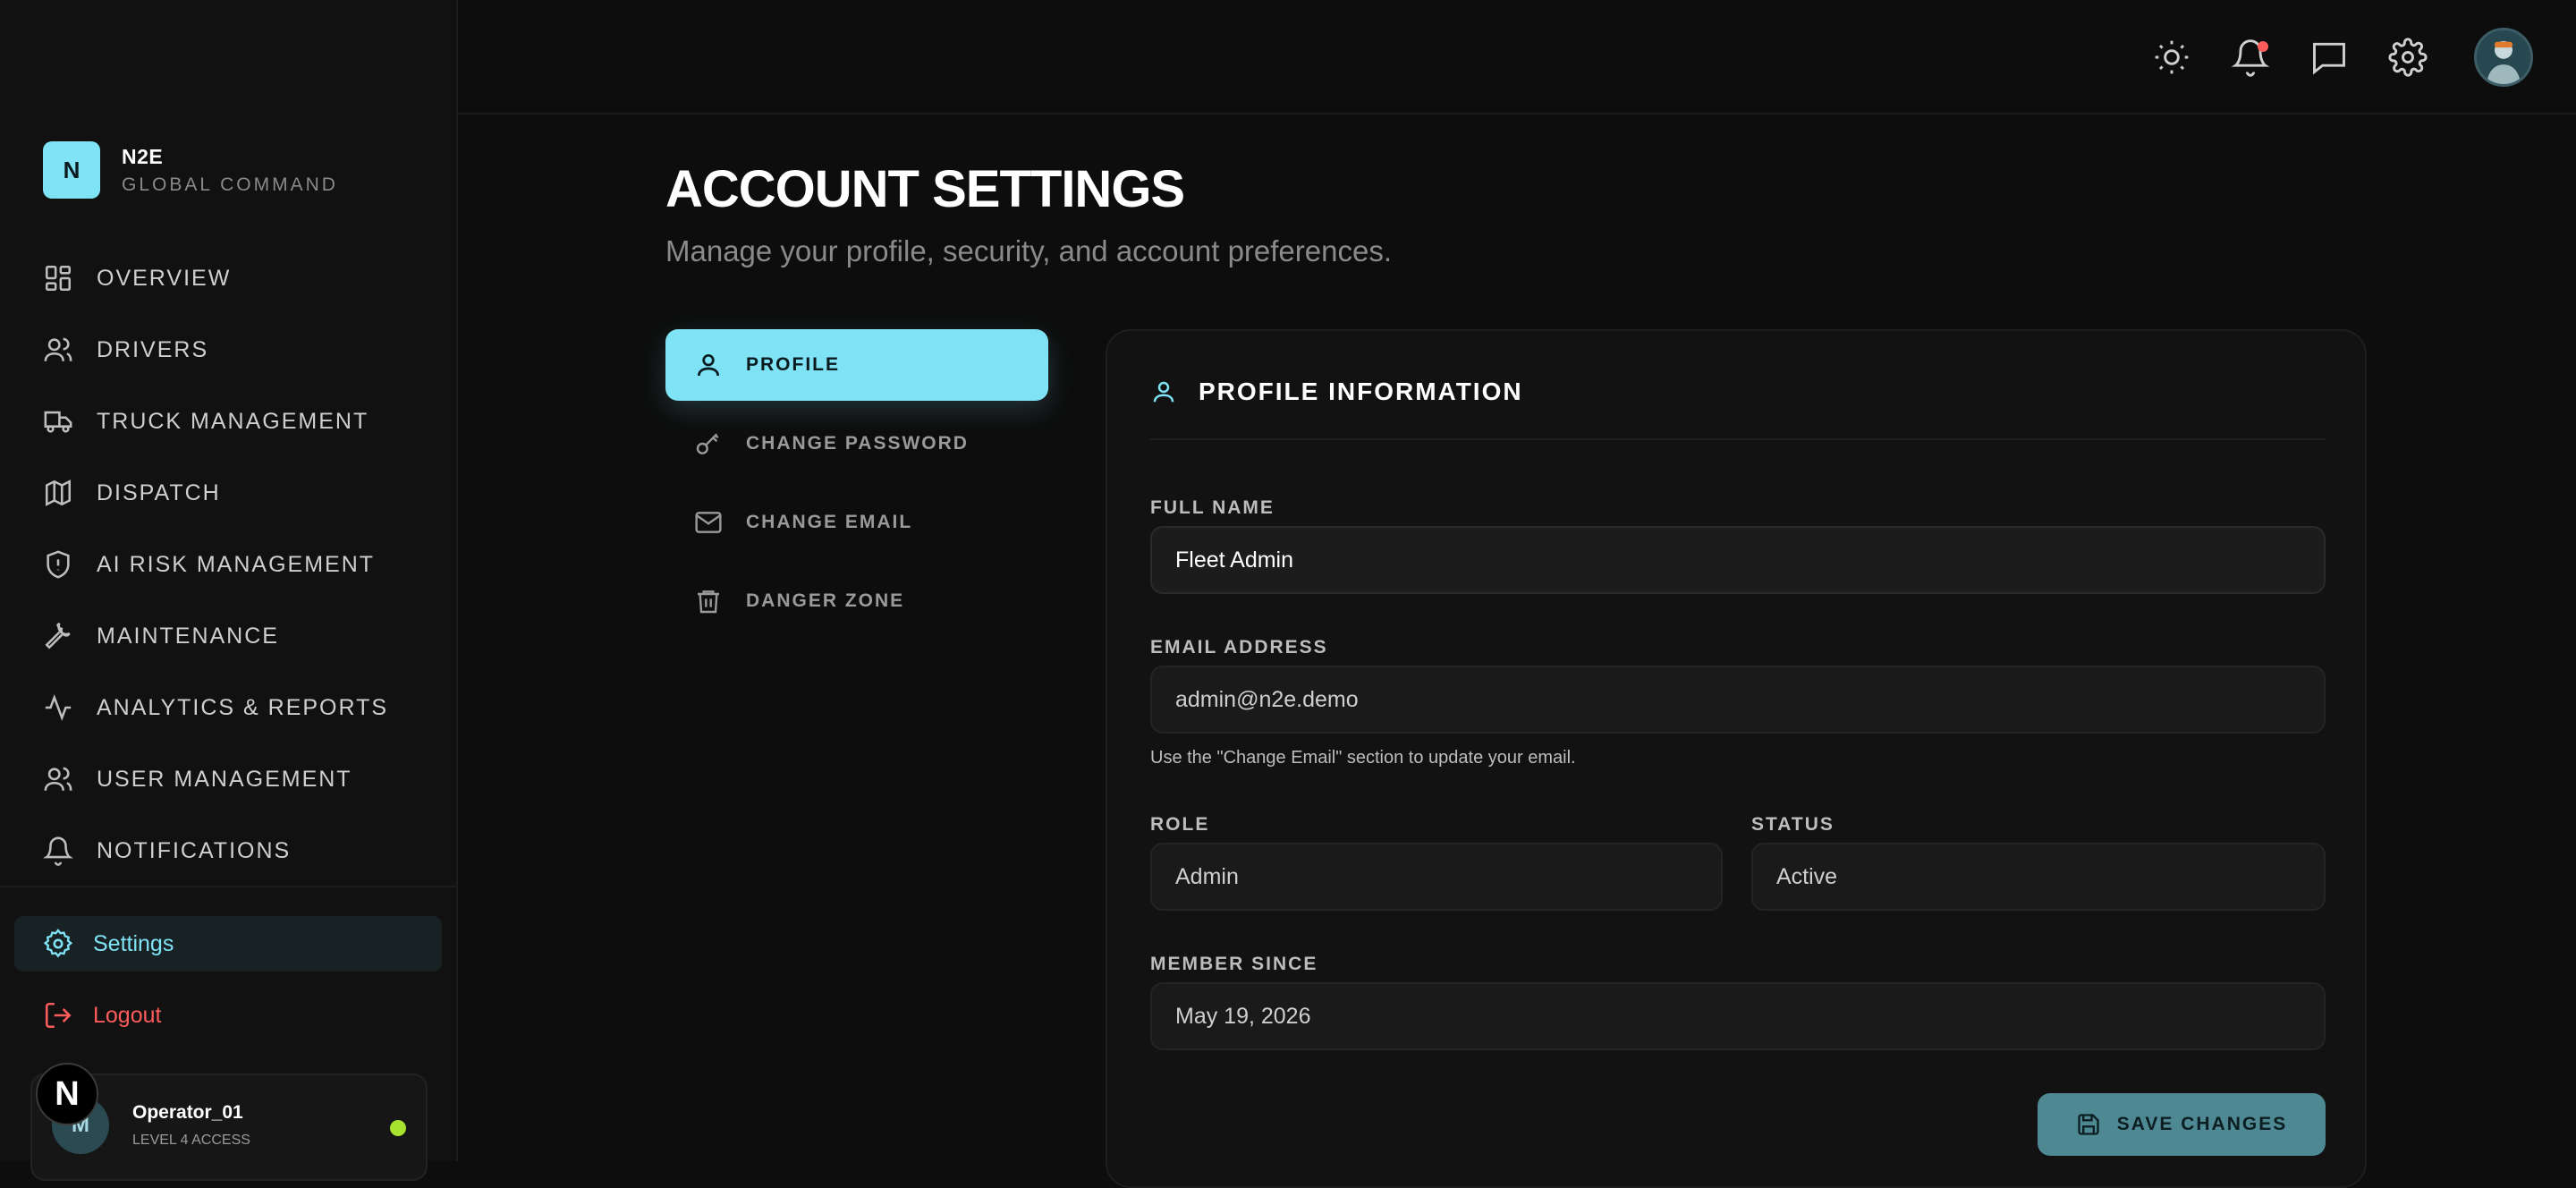 Image resolution: width=2576 pixels, height=1188 pixels. Describe the element at coordinates (856, 365) in the screenshot. I see `tab-profile: PROFILE` at that location.